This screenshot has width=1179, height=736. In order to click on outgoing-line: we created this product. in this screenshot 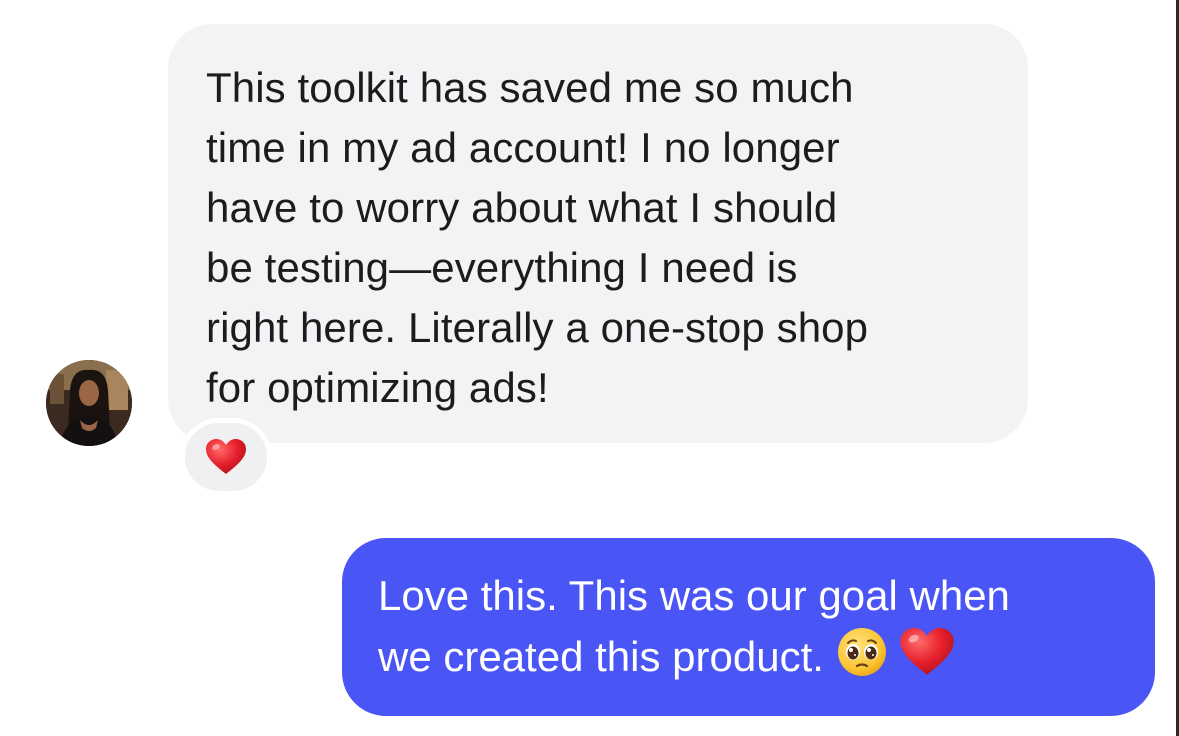, I will do `click(748, 660)`.